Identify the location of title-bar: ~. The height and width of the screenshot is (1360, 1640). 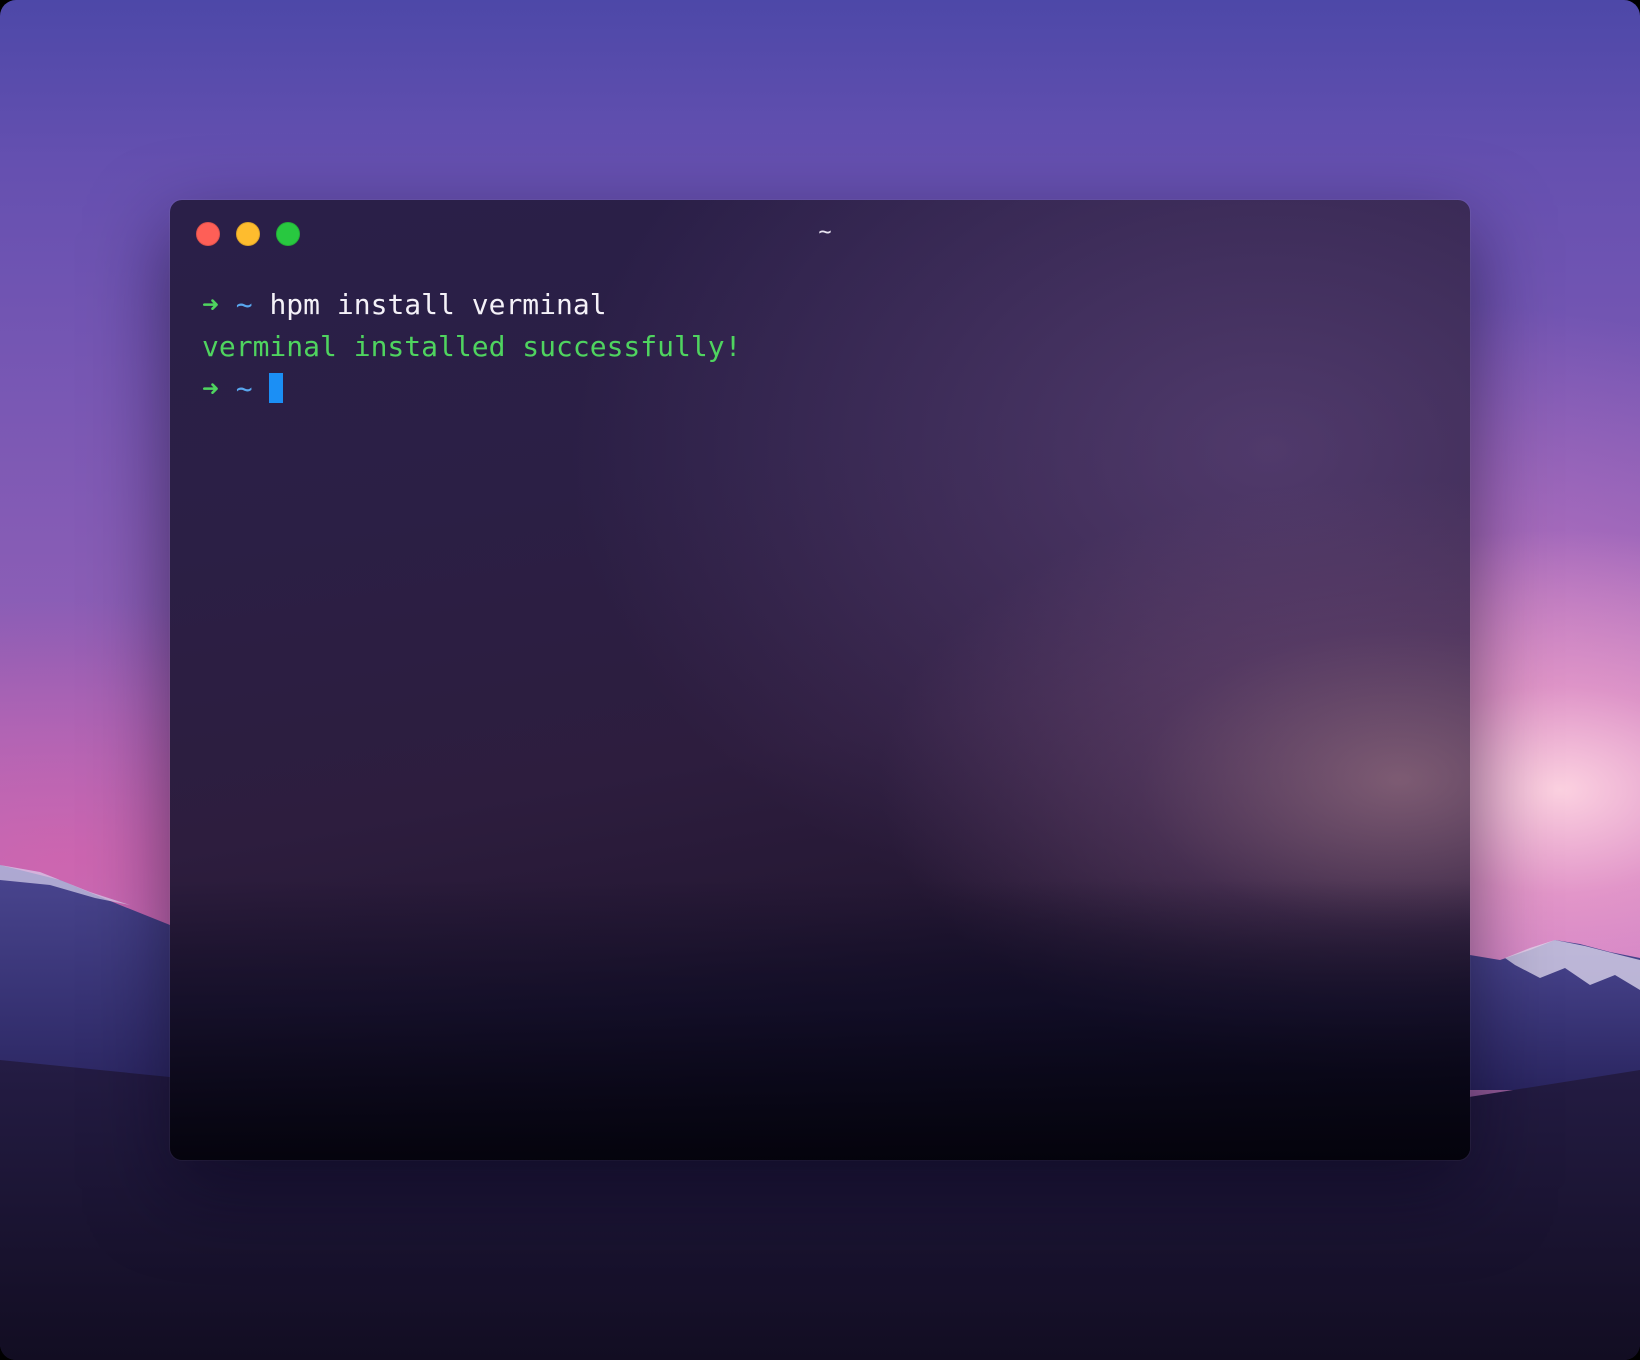
(820, 234).